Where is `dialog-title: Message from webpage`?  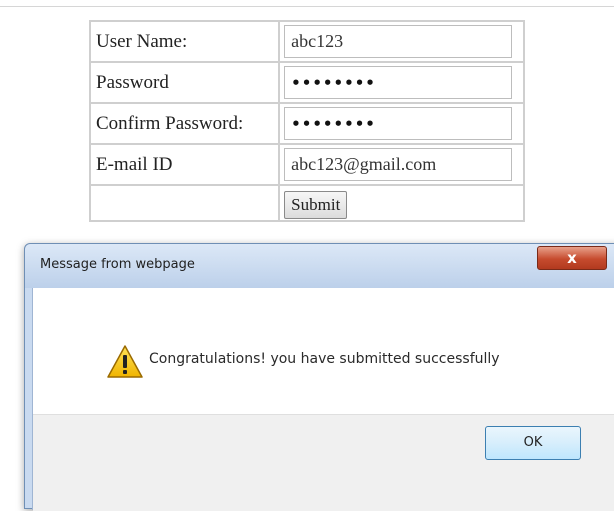
dialog-title: Message from webpage is located at coordinates (117, 264).